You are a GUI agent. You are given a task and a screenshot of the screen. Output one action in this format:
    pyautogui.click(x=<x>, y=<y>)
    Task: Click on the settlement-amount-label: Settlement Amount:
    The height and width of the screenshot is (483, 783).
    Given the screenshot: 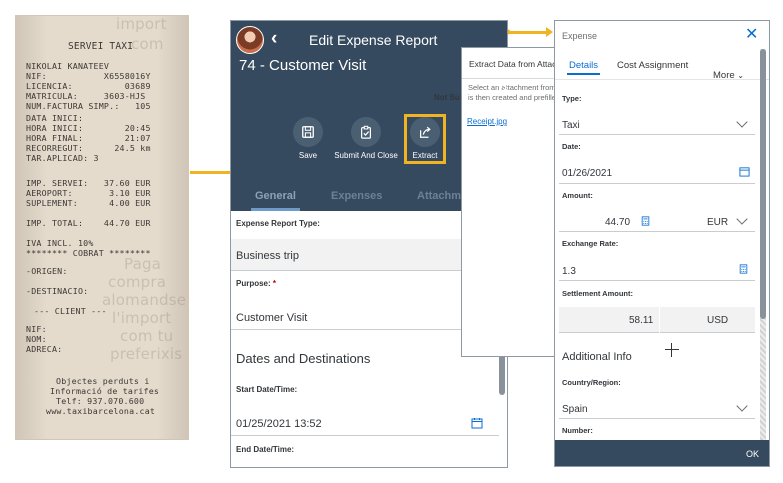 What is the action you would take?
    pyautogui.click(x=597, y=293)
    